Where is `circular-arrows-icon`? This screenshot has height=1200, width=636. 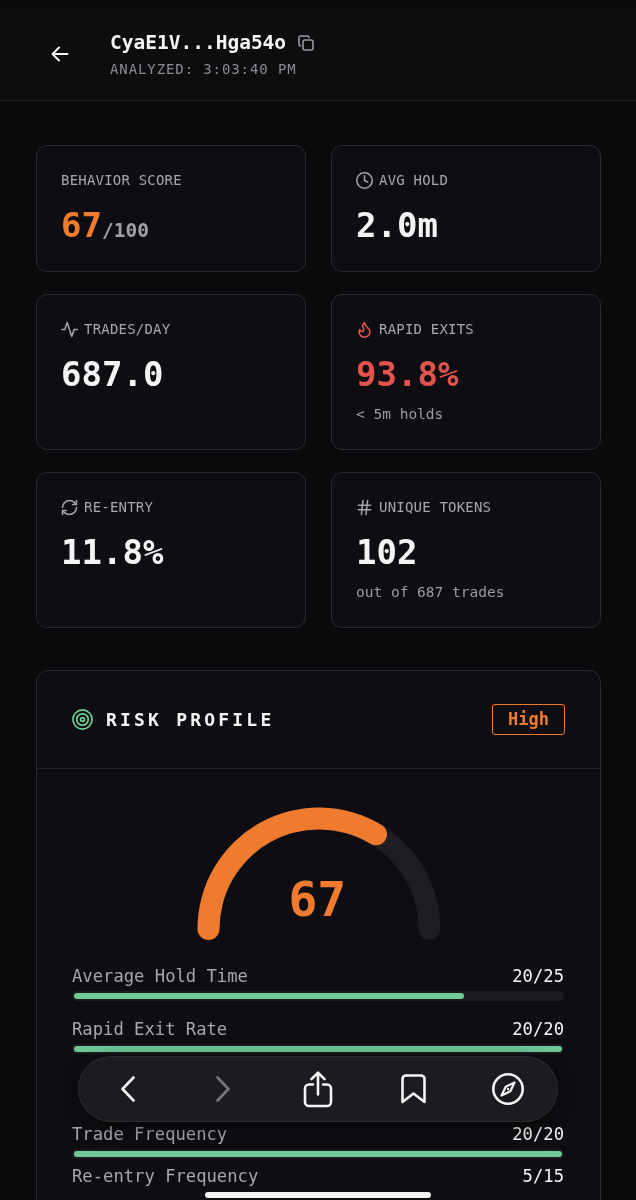 circular-arrows-icon is located at coordinates (69, 507).